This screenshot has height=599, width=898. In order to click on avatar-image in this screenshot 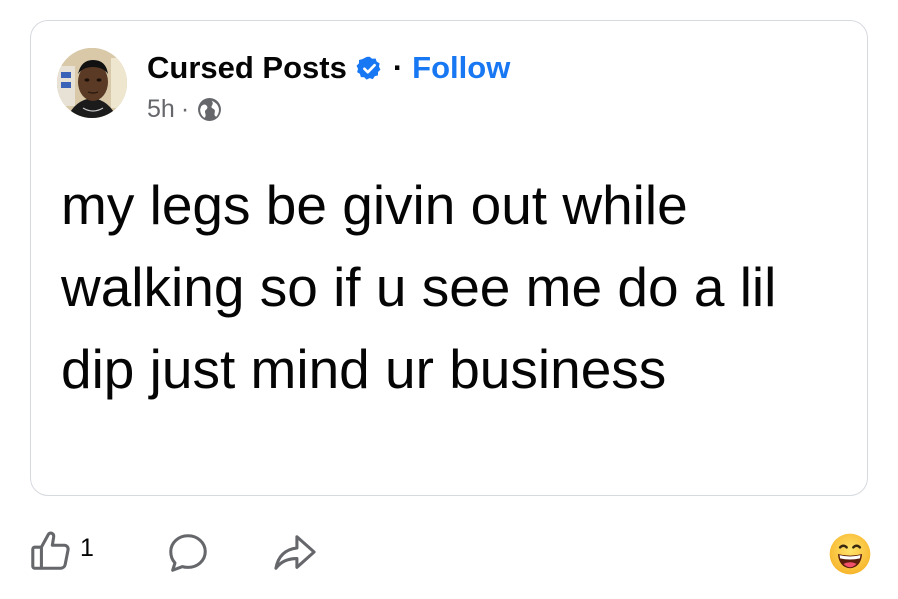, I will do `click(92, 83)`.